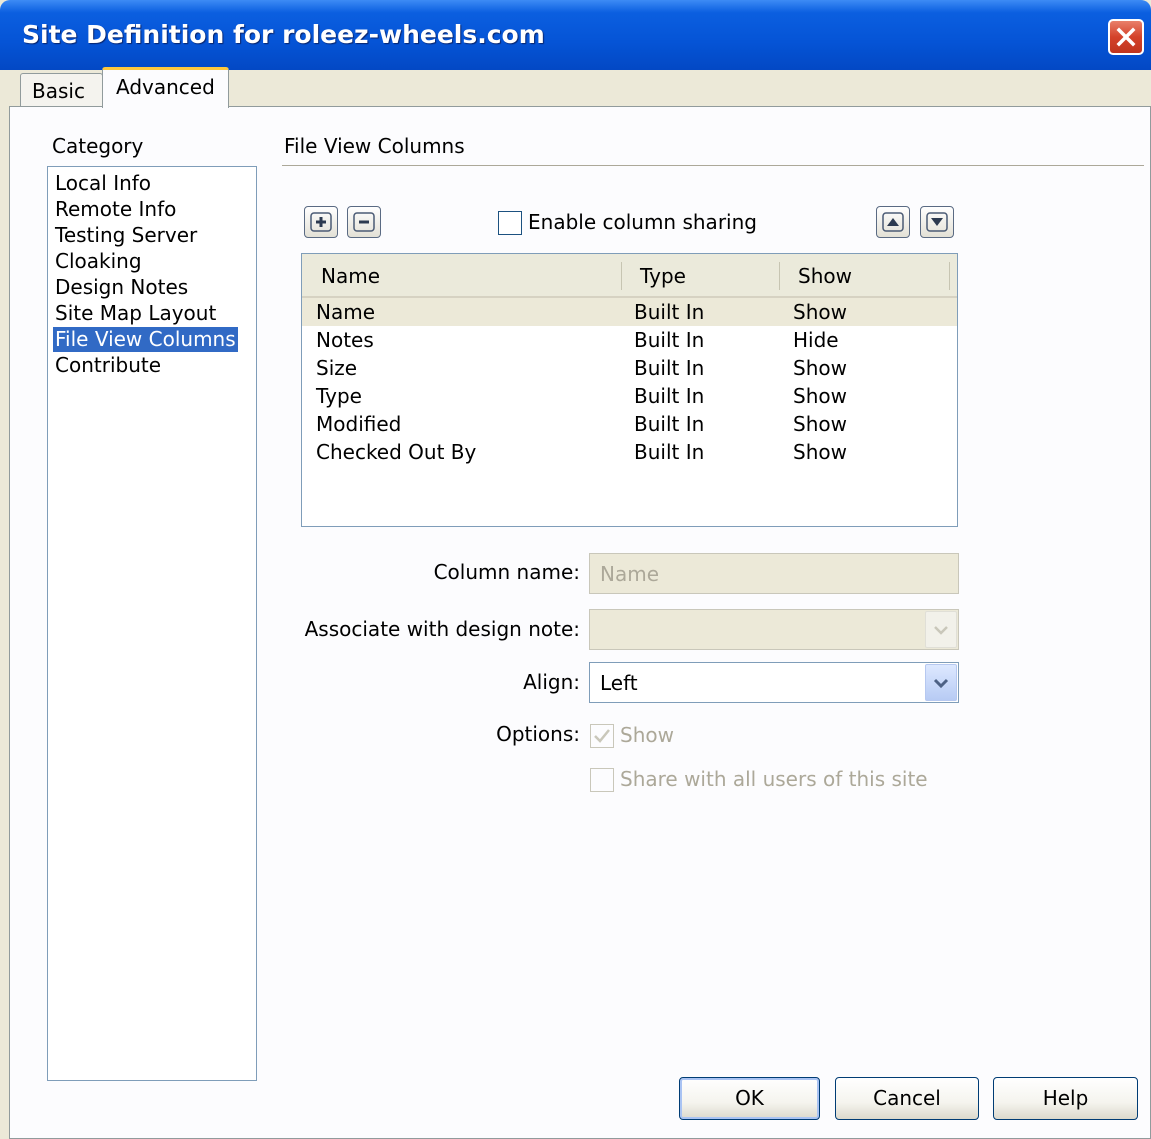 Image resolution: width=1151 pixels, height=1139 pixels. I want to click on table-row: Checked Out By Built In Show, so click(629, 452).